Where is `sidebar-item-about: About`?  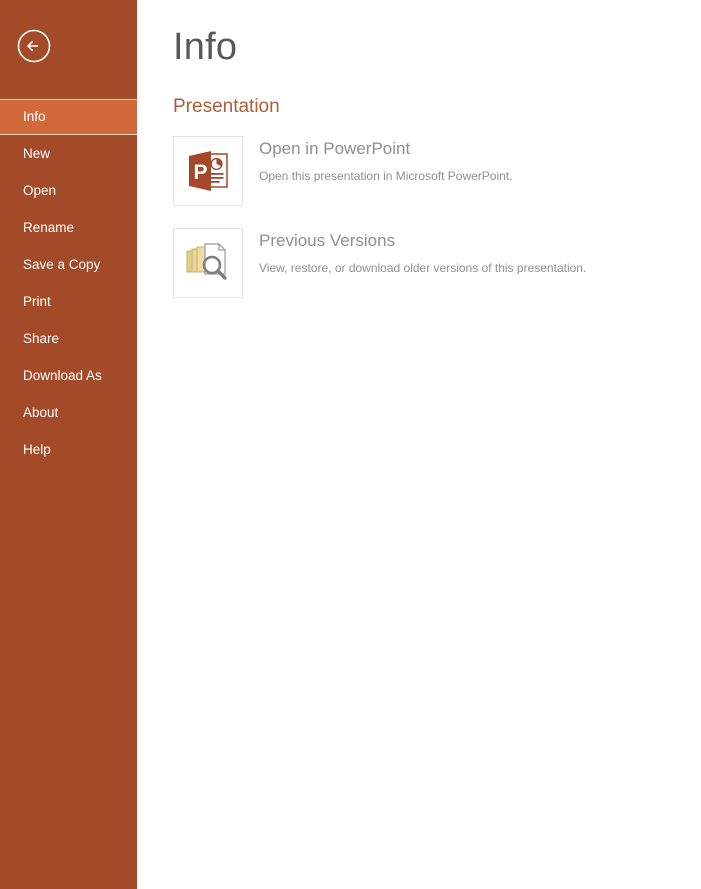 sidebar-item-about: About is located at coordinates (68, 412).